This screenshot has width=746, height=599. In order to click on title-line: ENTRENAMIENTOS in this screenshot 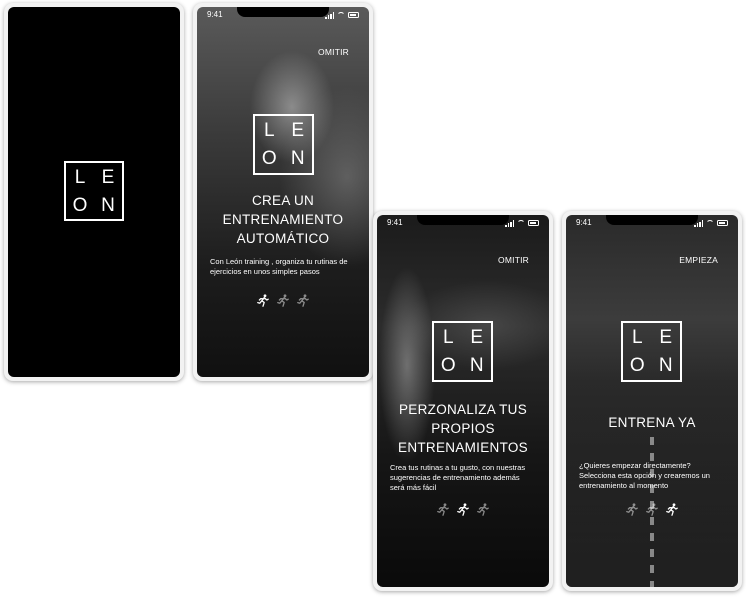, I will do `click(463, 447)`.